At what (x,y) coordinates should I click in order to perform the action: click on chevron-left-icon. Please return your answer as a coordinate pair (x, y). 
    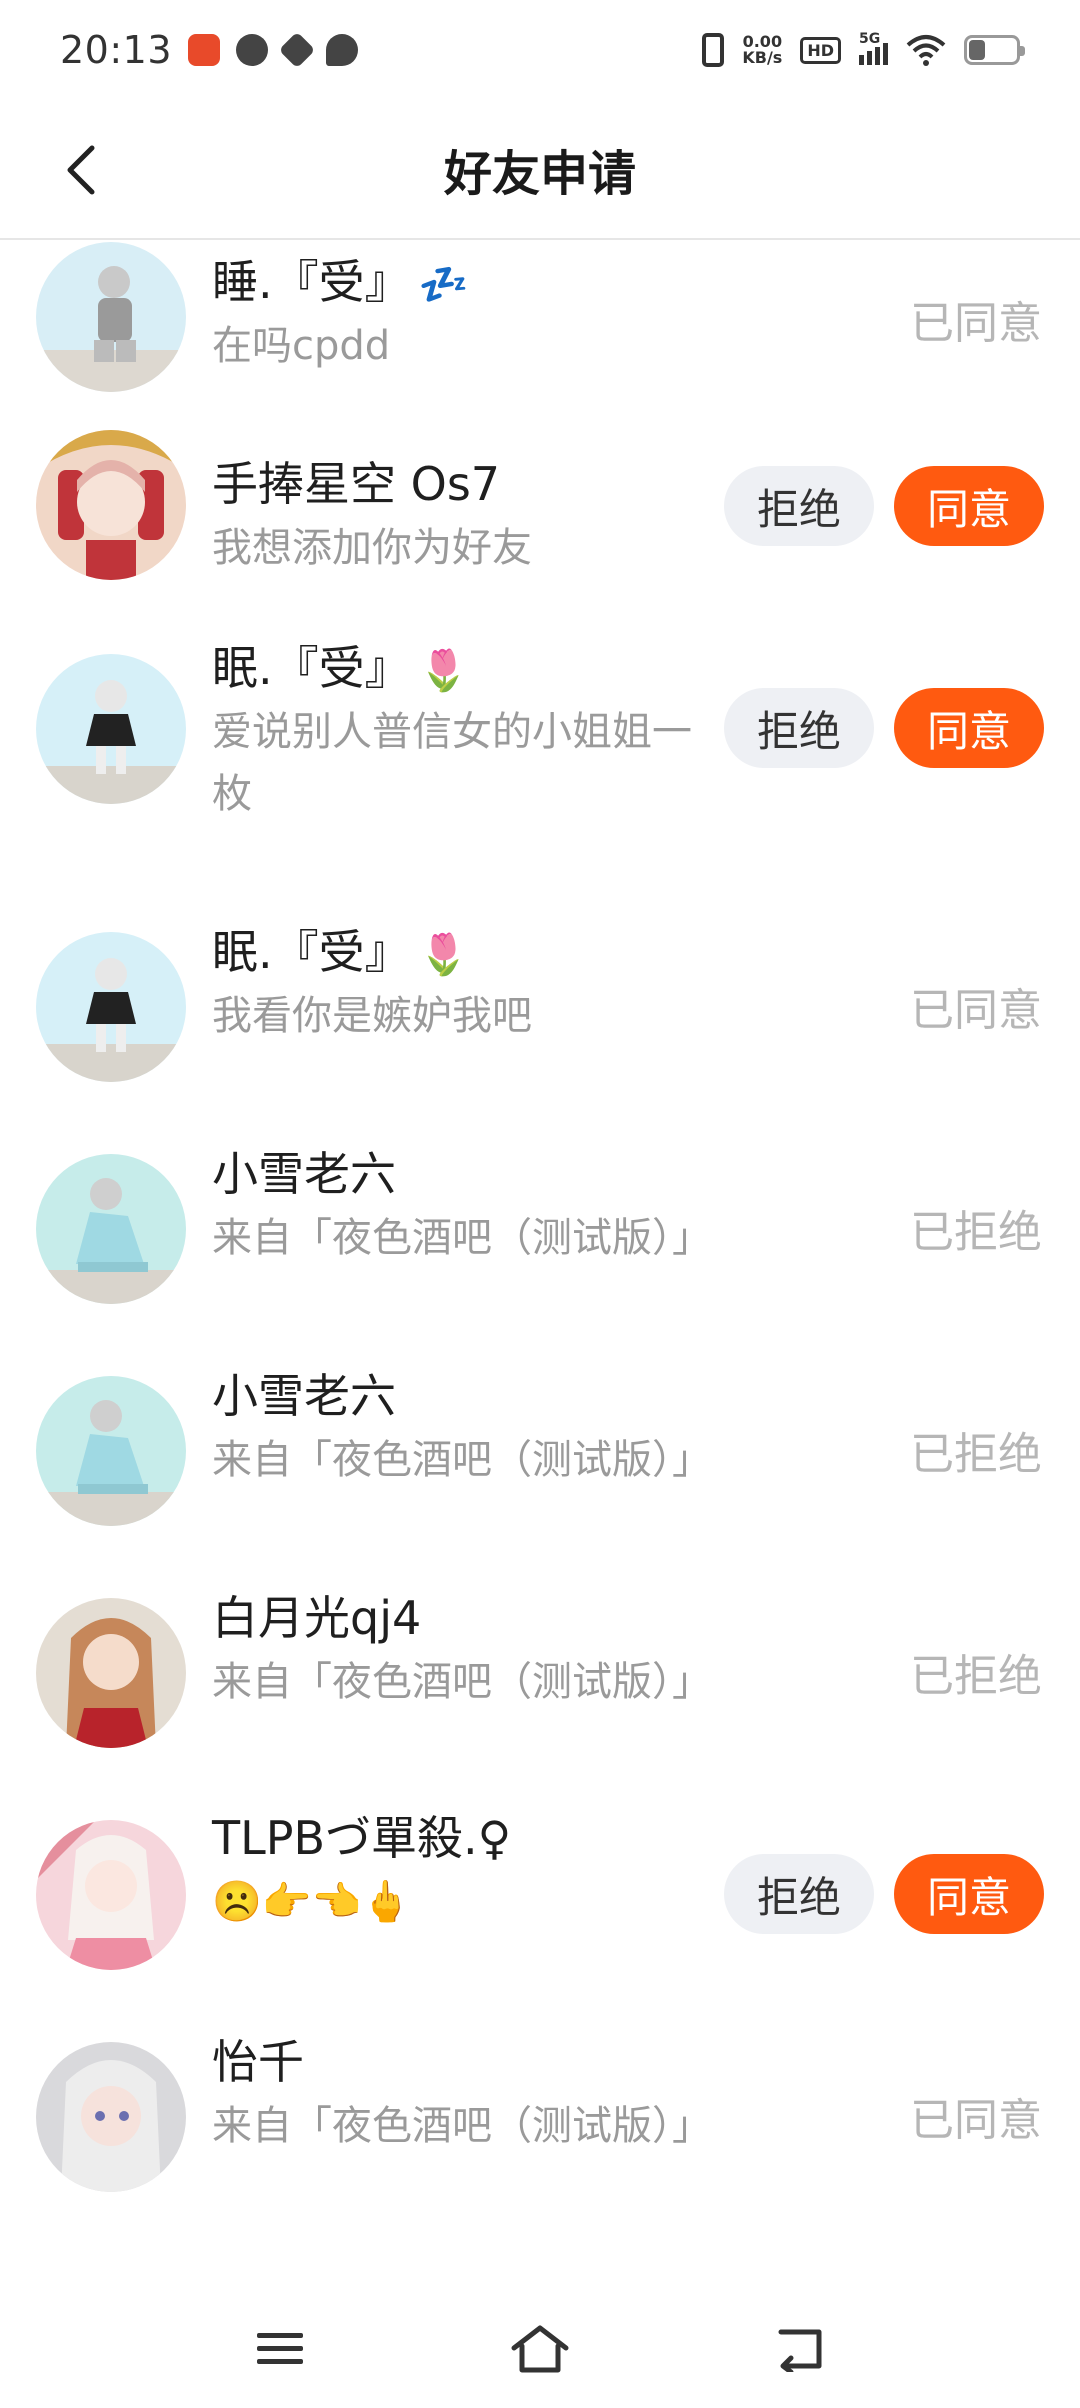
    Looking at the image, I should click on (81, 170).